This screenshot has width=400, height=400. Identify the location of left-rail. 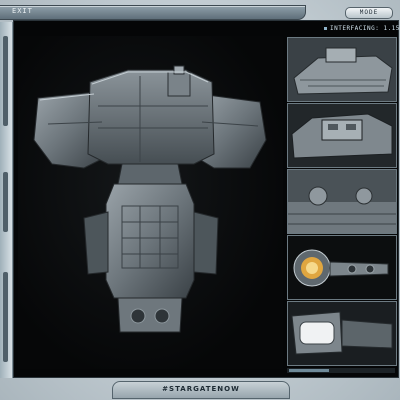
(6, 200).